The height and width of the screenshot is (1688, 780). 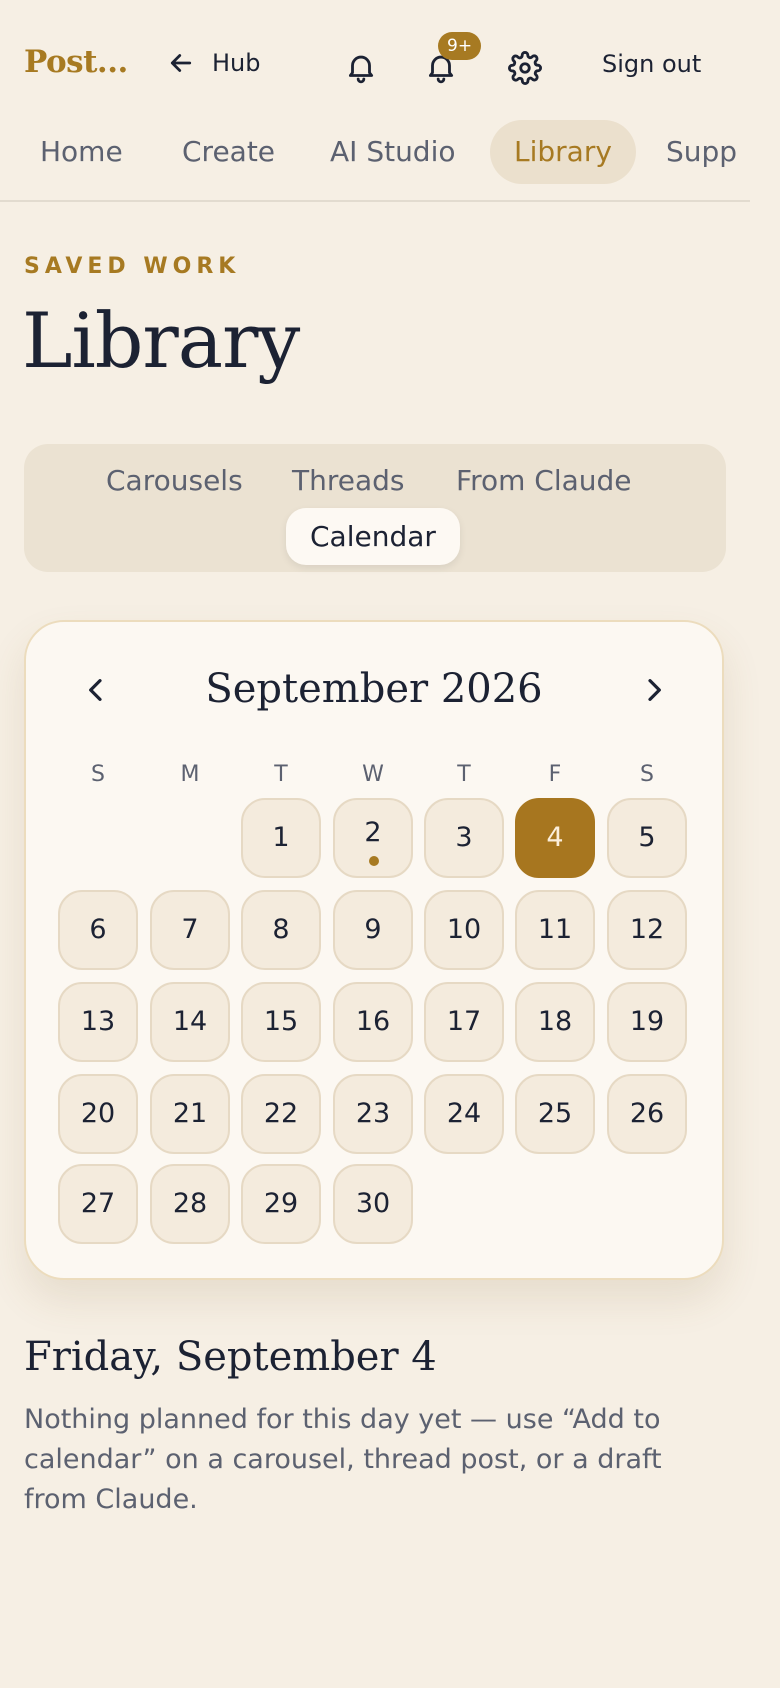 I want to click on day-number: 17, so click(x=464, y=1021).